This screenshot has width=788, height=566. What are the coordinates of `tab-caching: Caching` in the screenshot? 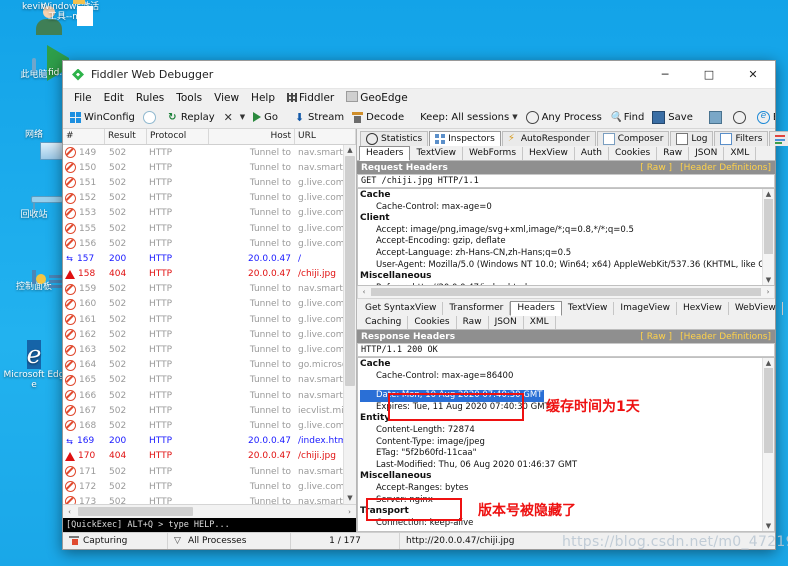 It's located at (384, 322).